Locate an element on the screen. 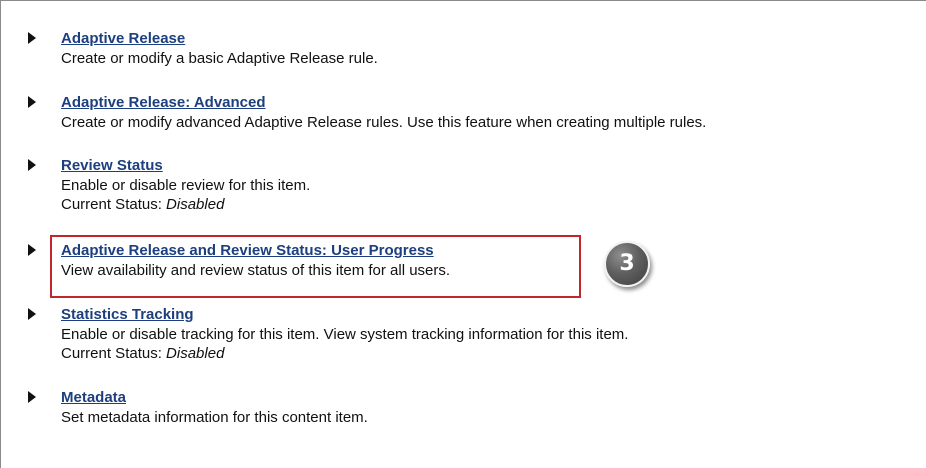  step-number-callout: 3 is located at coordinates (627, 264).